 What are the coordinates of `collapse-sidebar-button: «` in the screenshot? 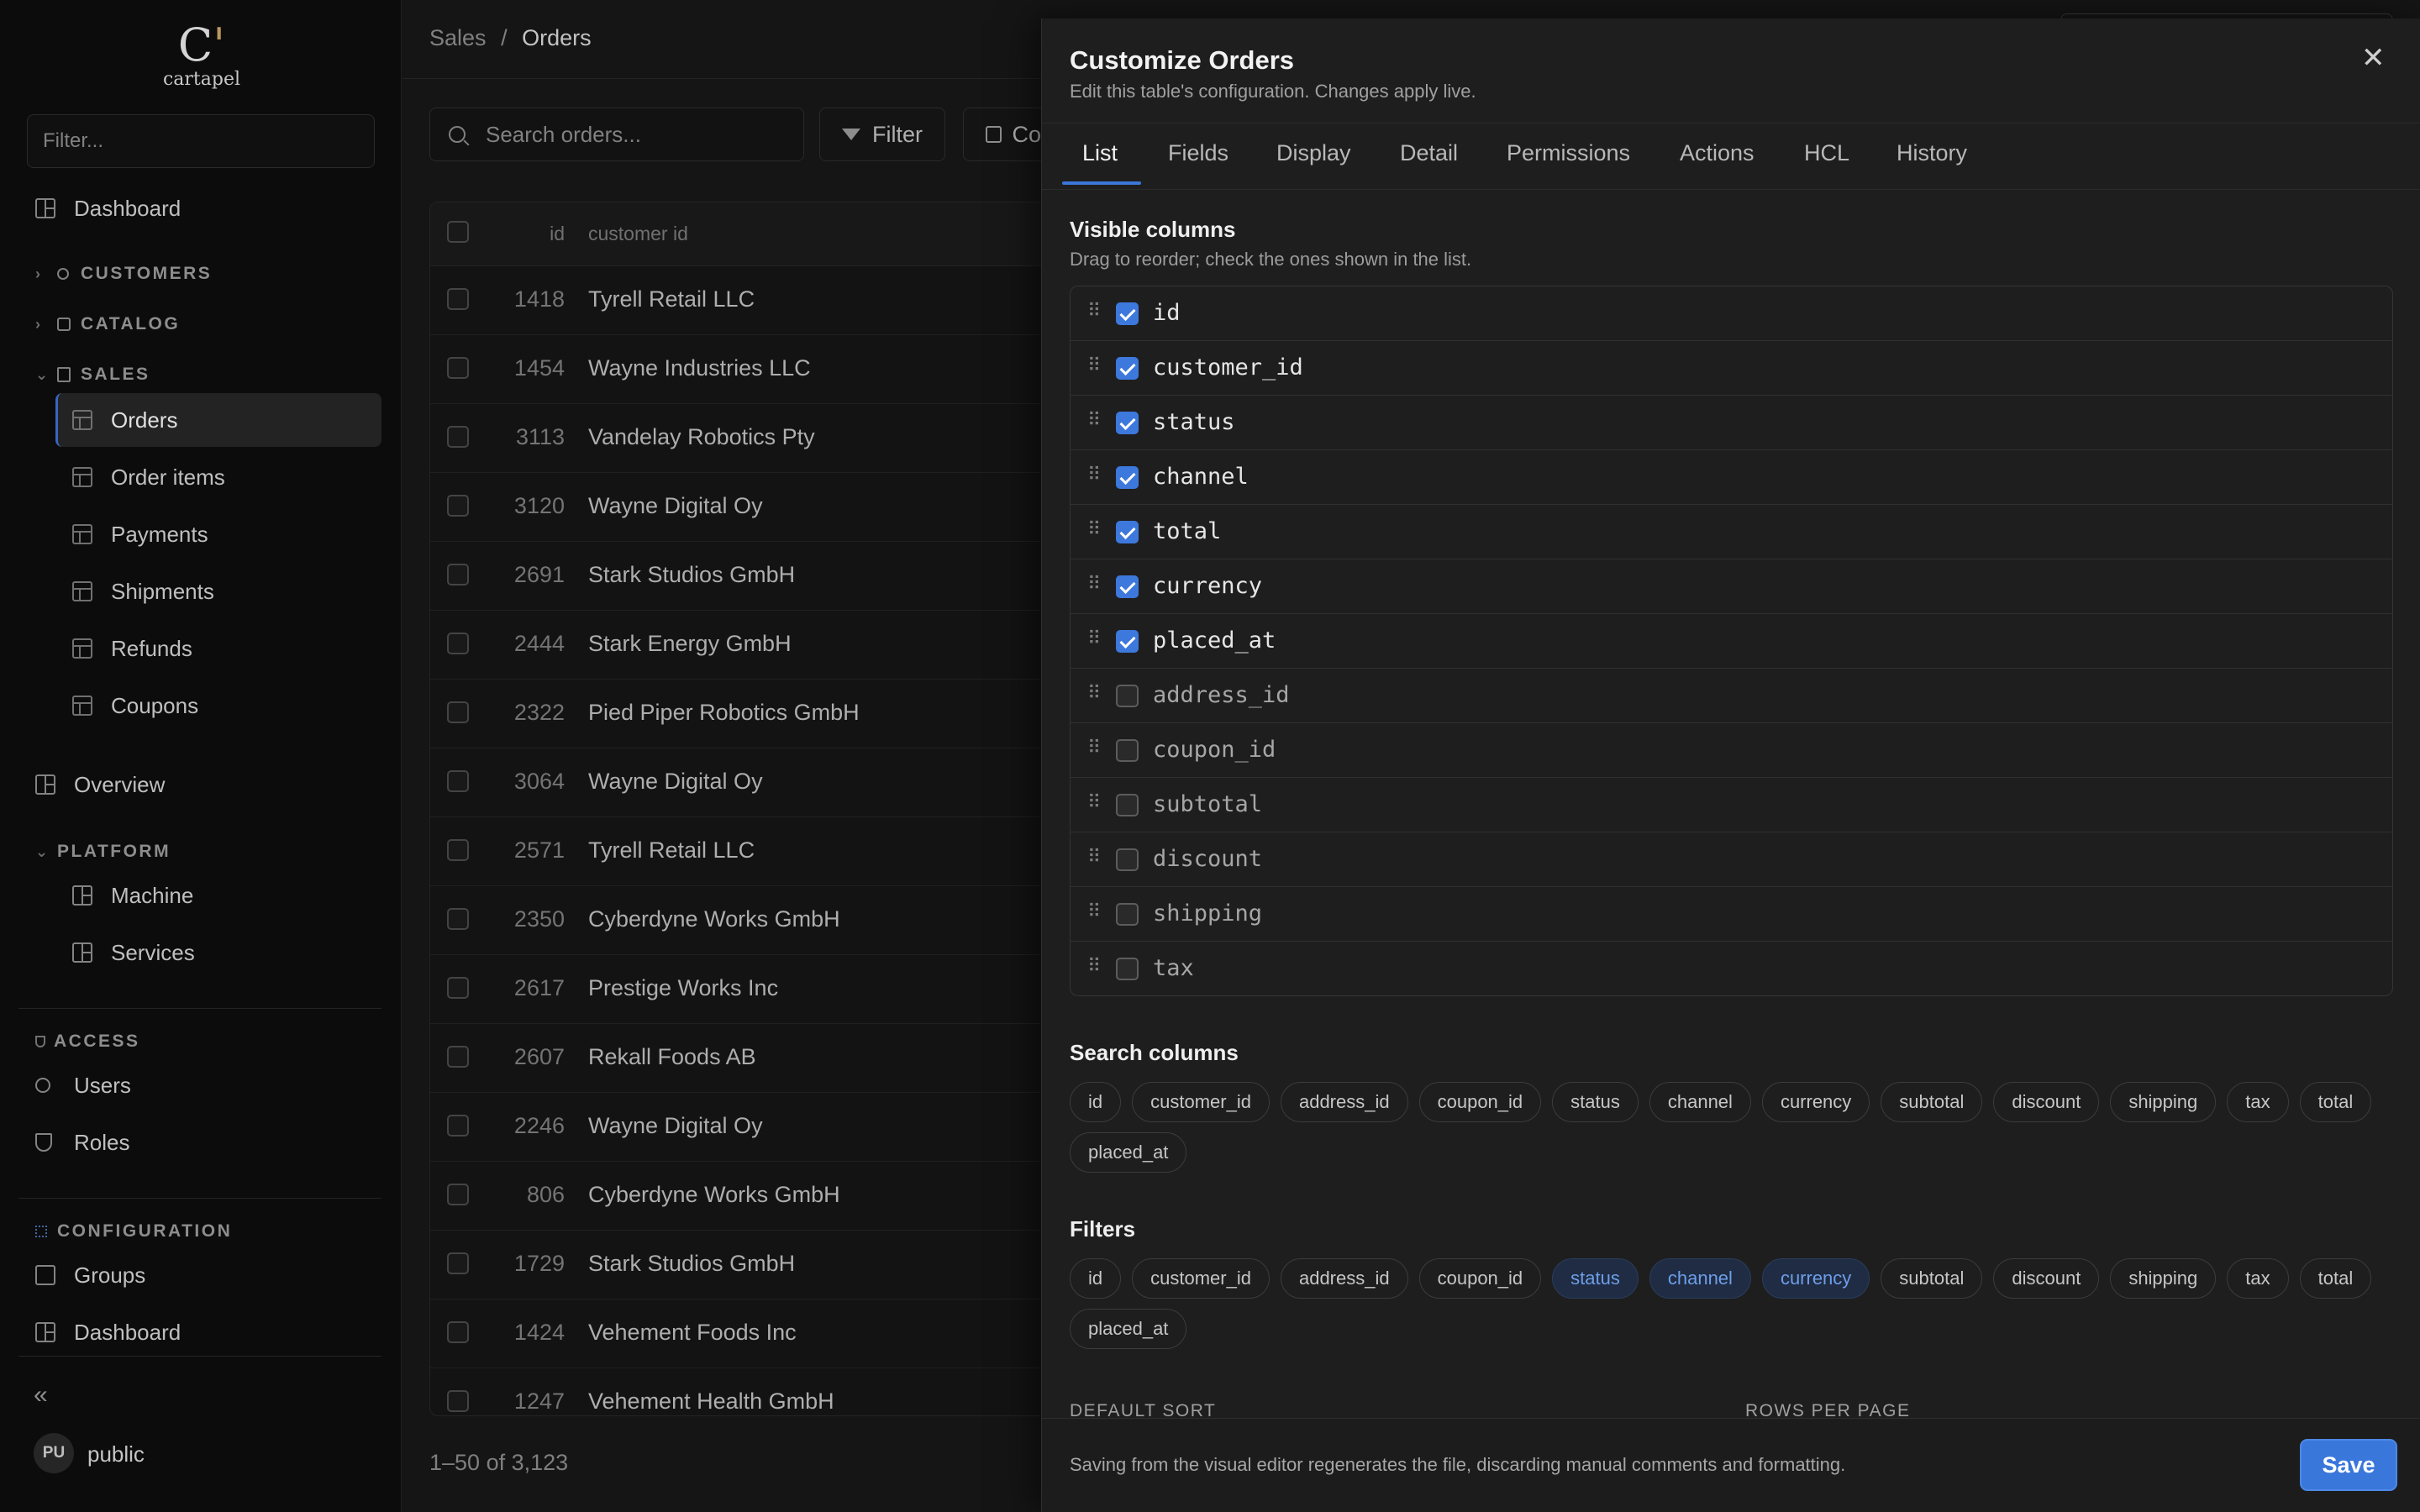 It's located at (41, 1395).